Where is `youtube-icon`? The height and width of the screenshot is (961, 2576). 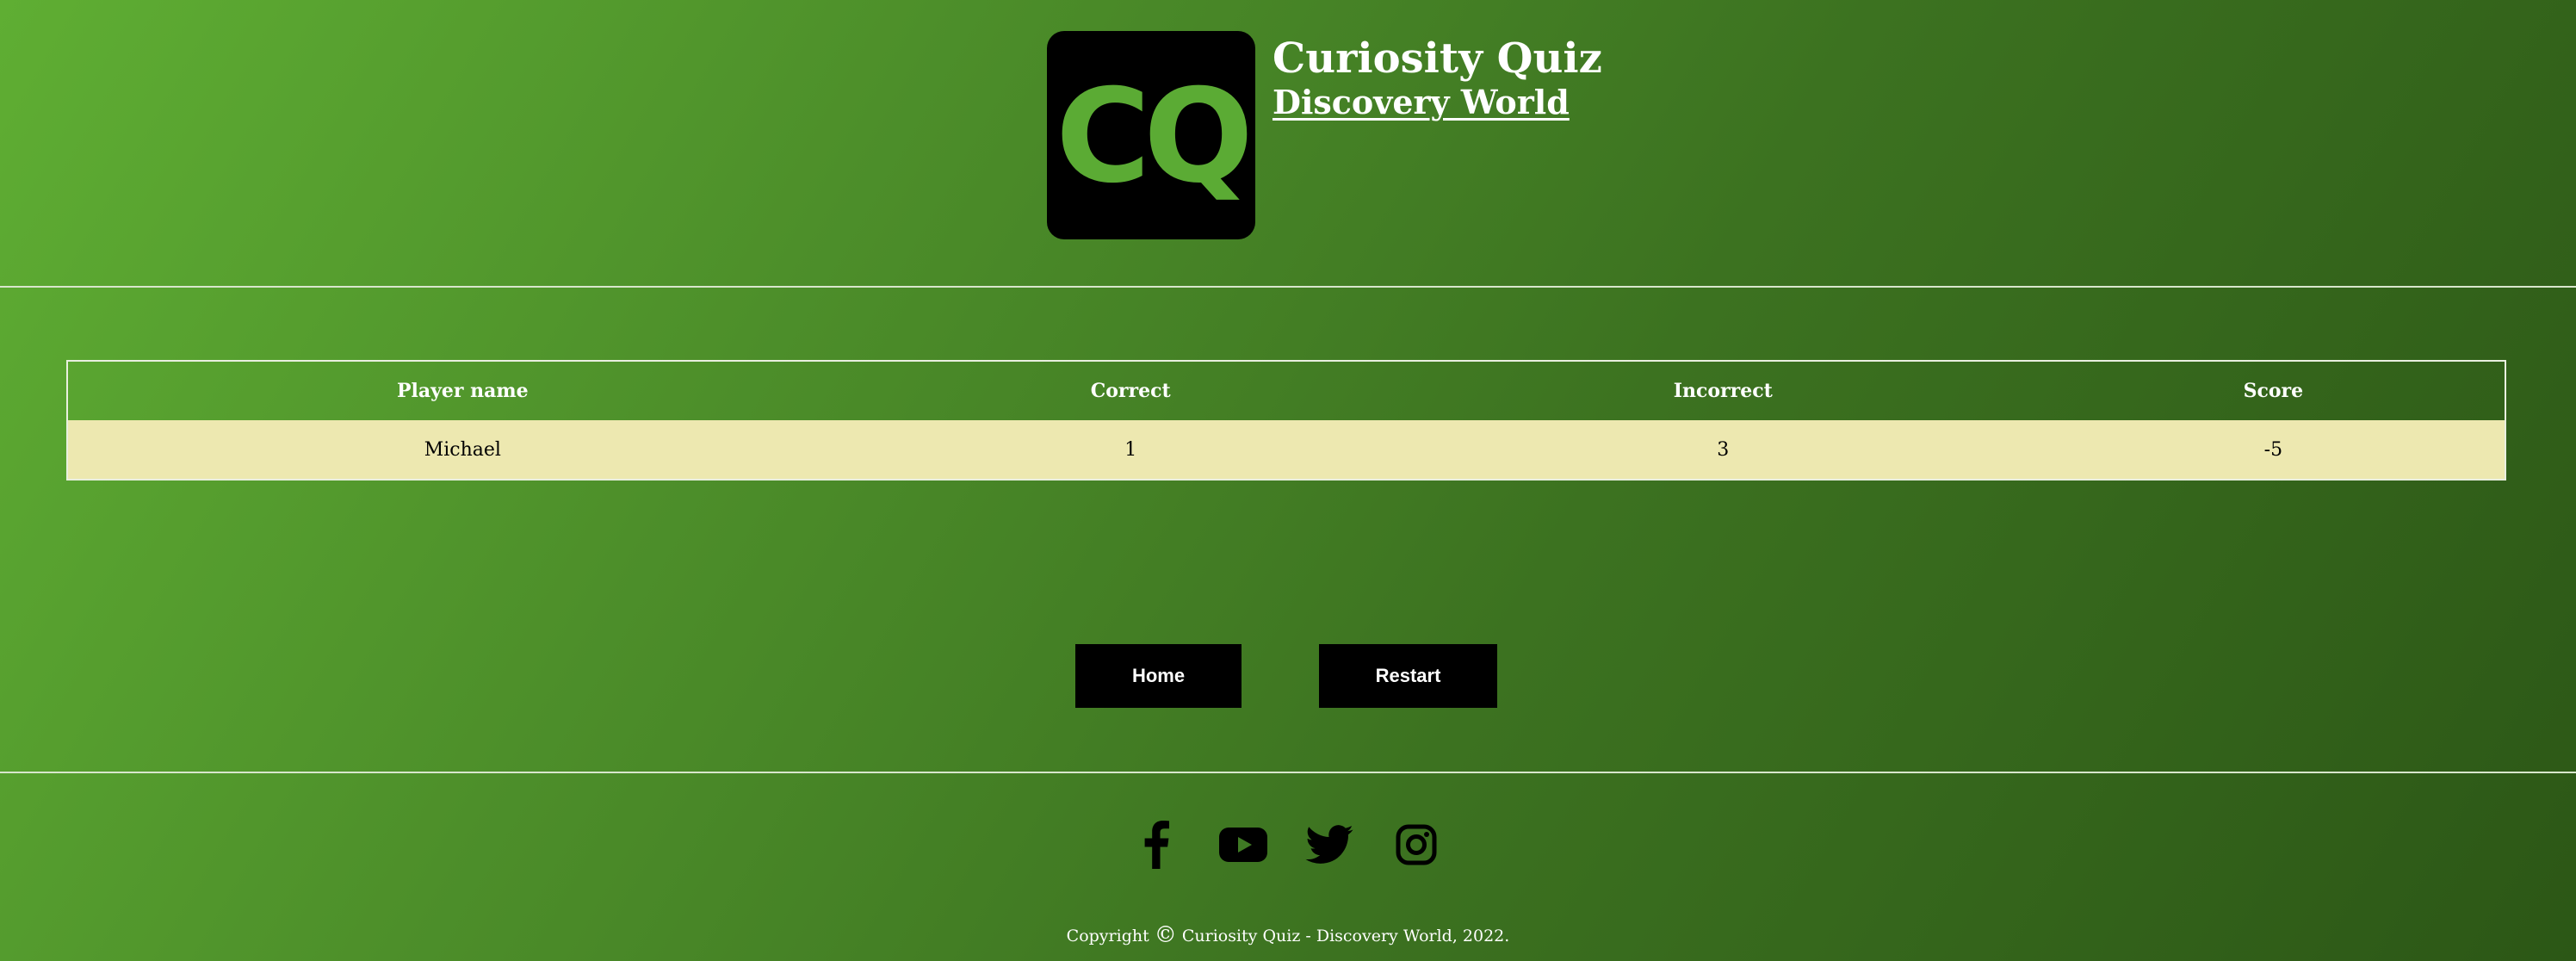 youtube-icon is located at coordinates (1243, 845).